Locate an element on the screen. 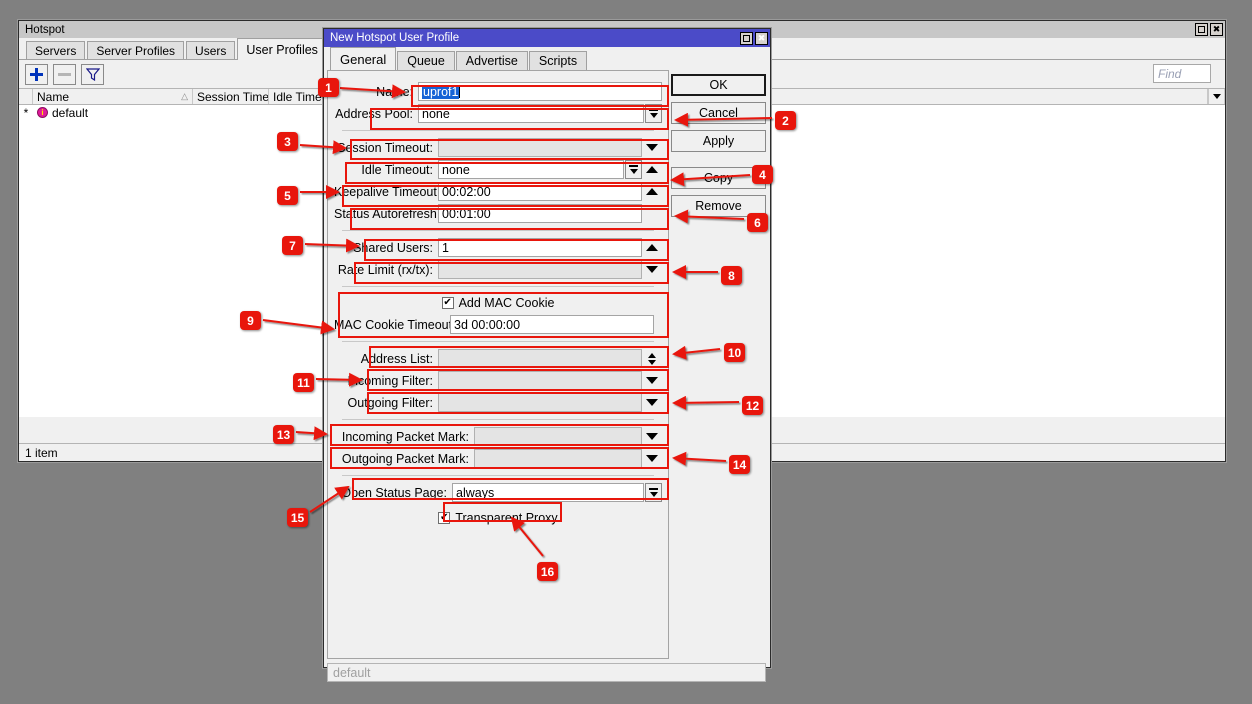  apply-button: Apply is located at coordinates (718, 141).